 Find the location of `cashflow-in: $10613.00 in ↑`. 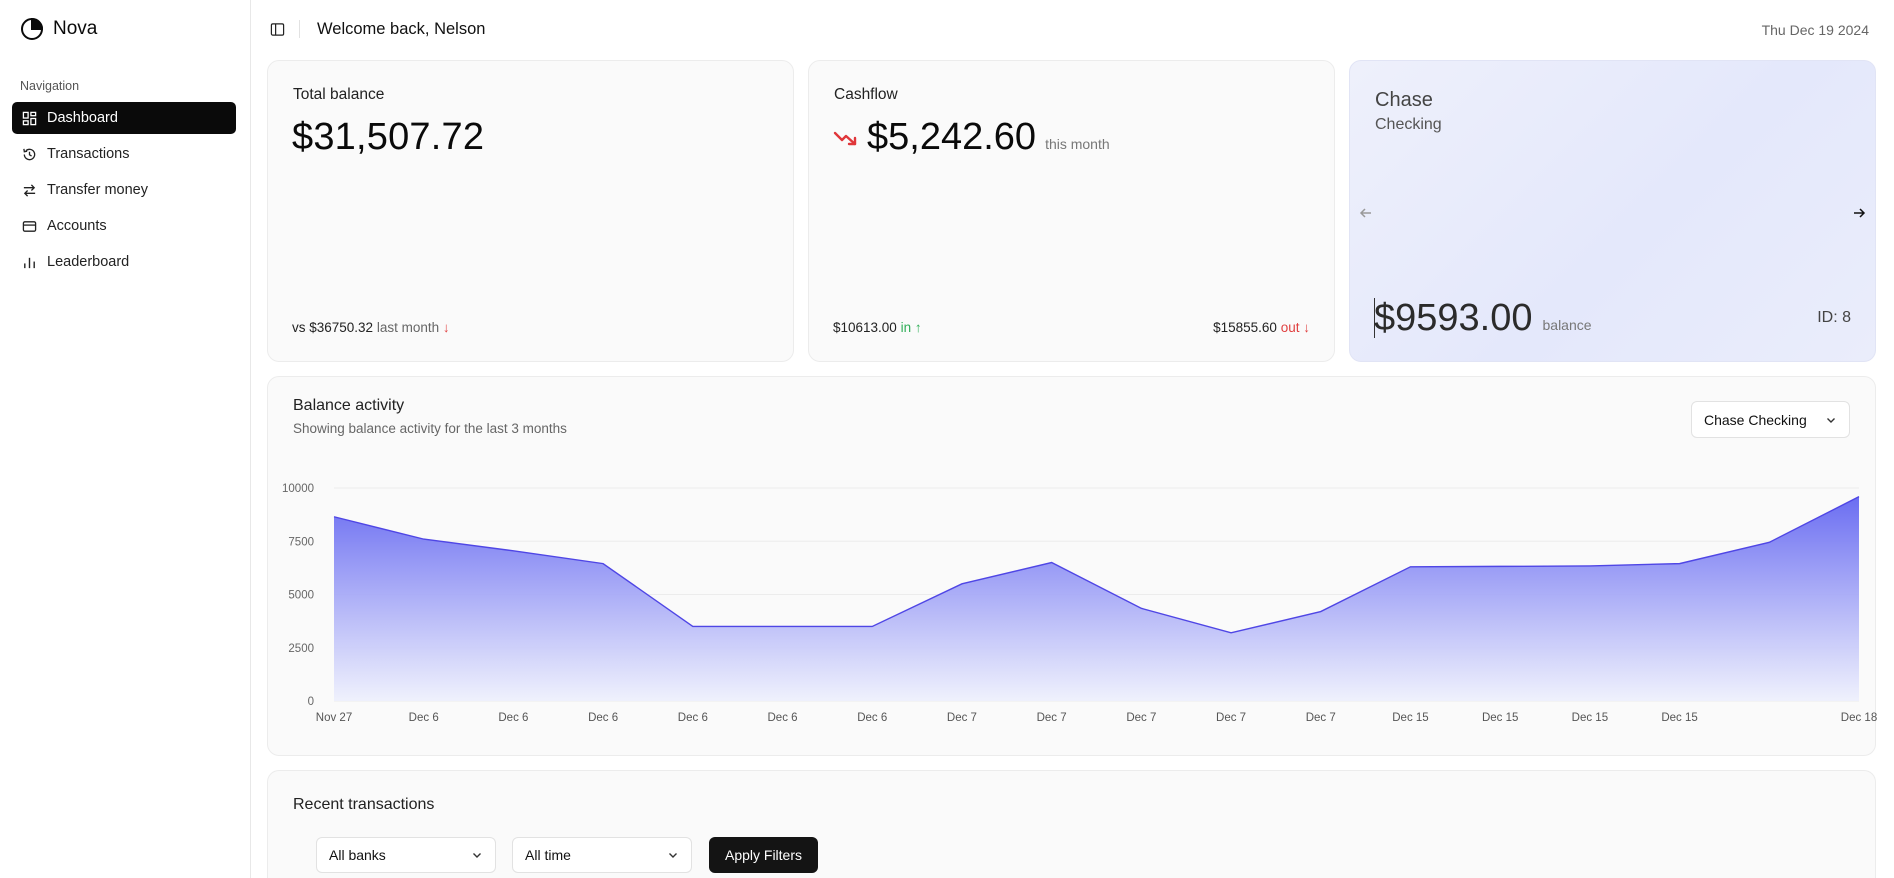

cashflow-in: $10613.00 in ↑ is located at coordinates (877, 327).